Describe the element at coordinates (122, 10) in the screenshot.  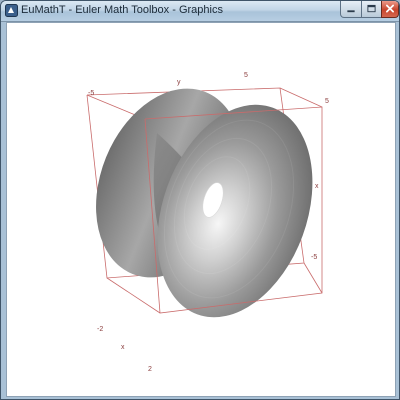
I see `window-title: EuMathT - Euler Math Toolbox - Graphics` at that location.